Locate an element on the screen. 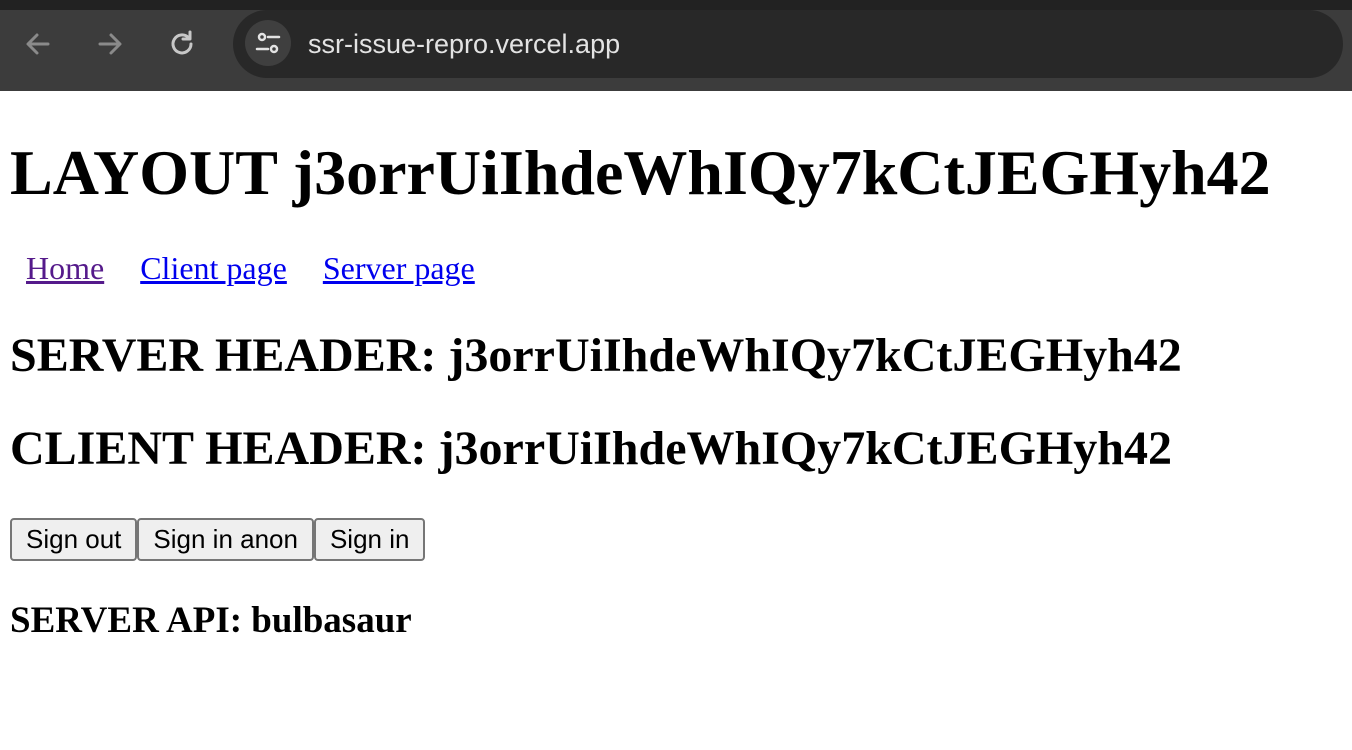  server-page-link: Server page is located at coordinates (399, 268).